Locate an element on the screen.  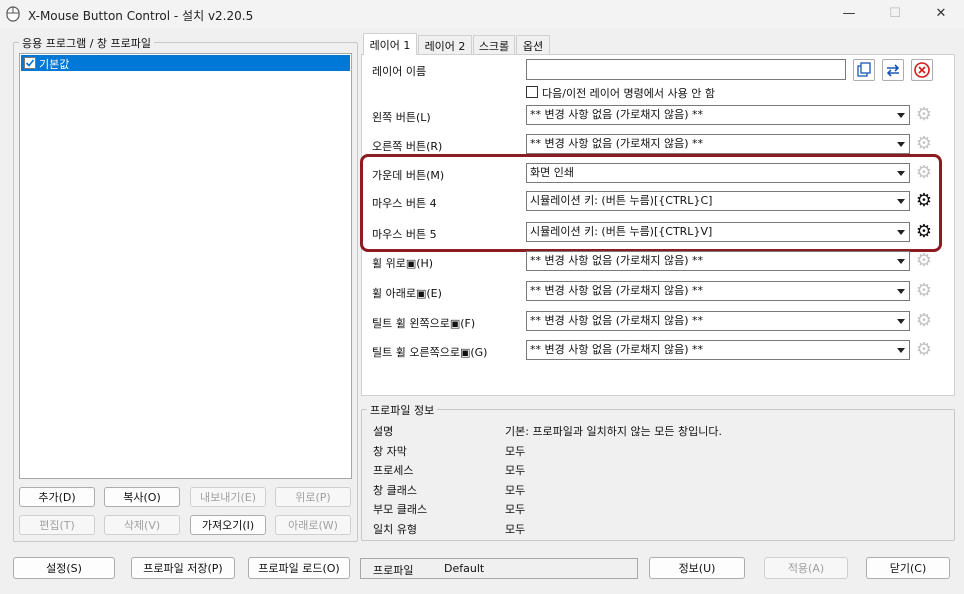
left-button-dropdown: ** 변경 사항 없음 (가로채지 않음) ** is located at coordinates (718, 115).